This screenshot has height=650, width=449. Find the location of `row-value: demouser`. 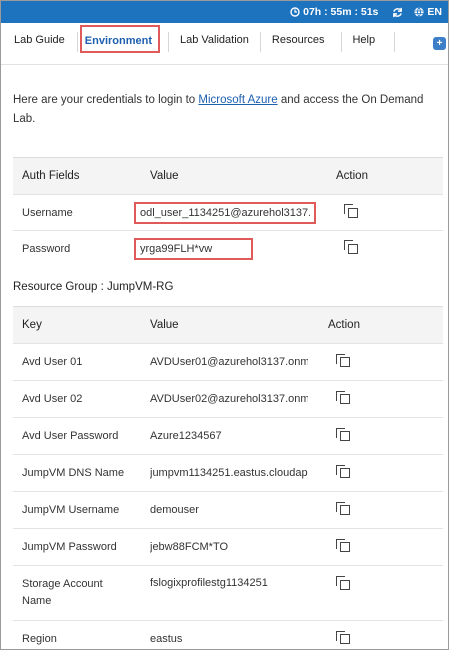

row-value: demouser is located at coordinates (229, 510).